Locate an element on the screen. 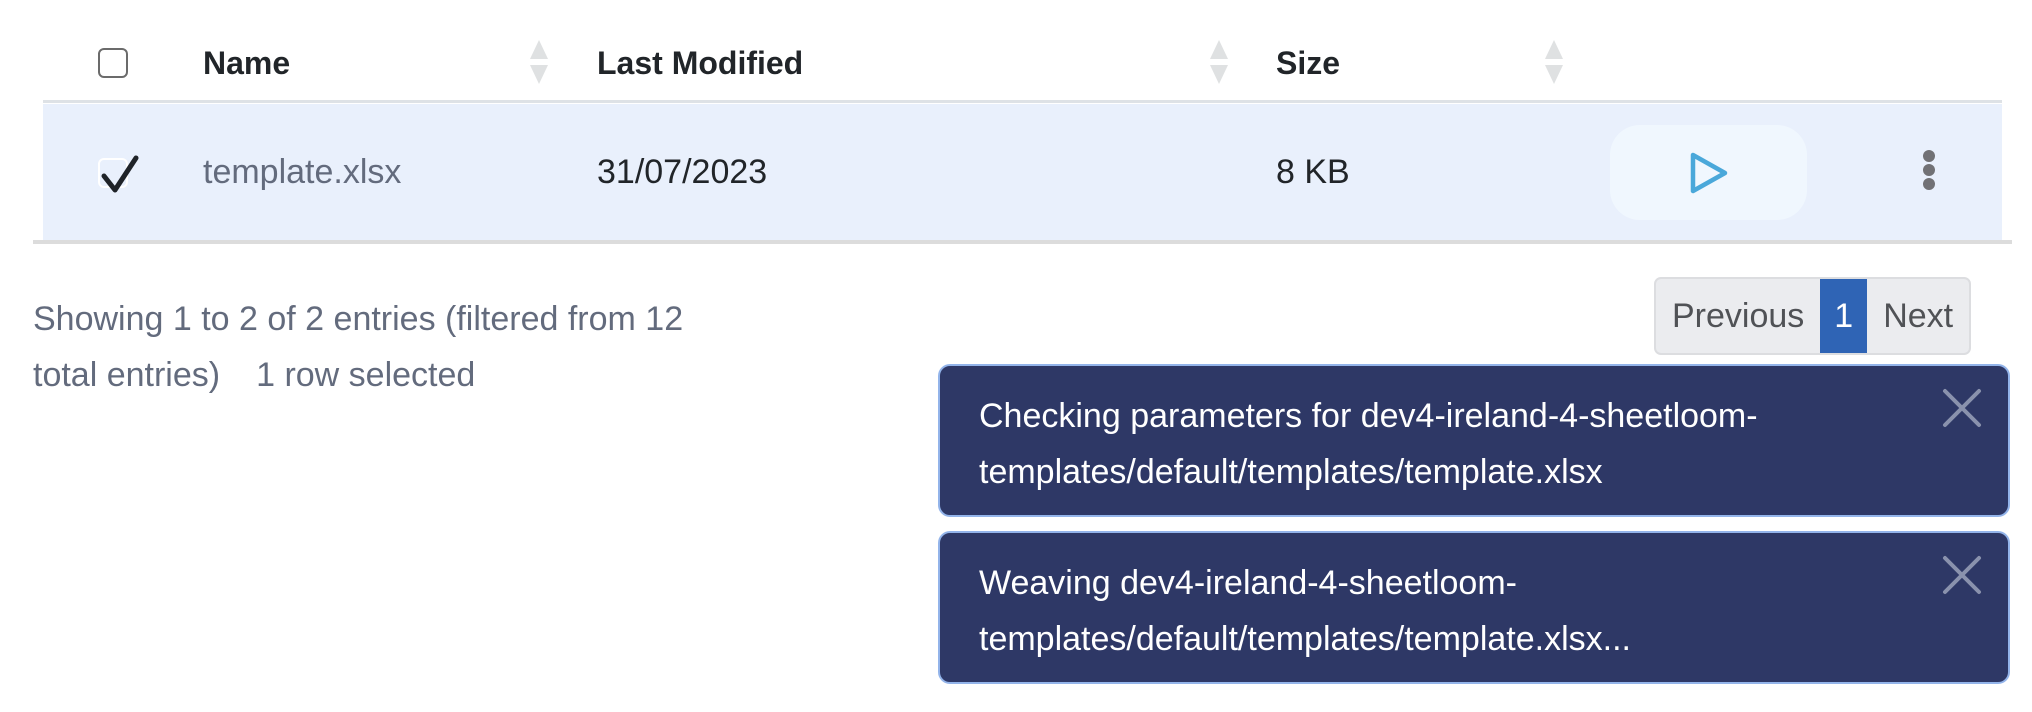 The image size is (2032, 712). row-divider is located at coordinates (1022, 242).